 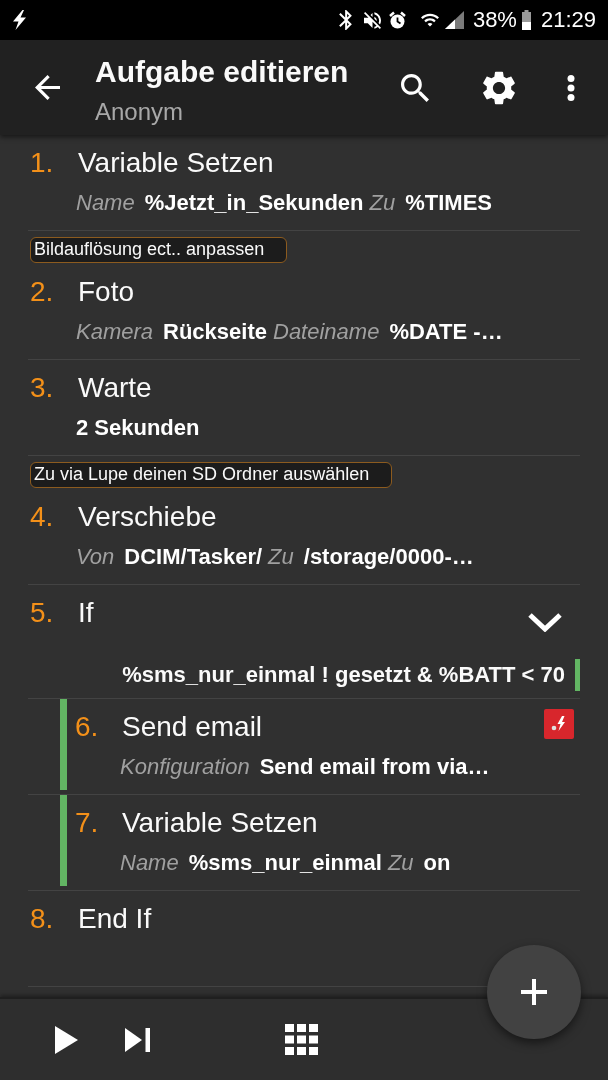 I want to click on action-name: If, so click(x=86, y=613).